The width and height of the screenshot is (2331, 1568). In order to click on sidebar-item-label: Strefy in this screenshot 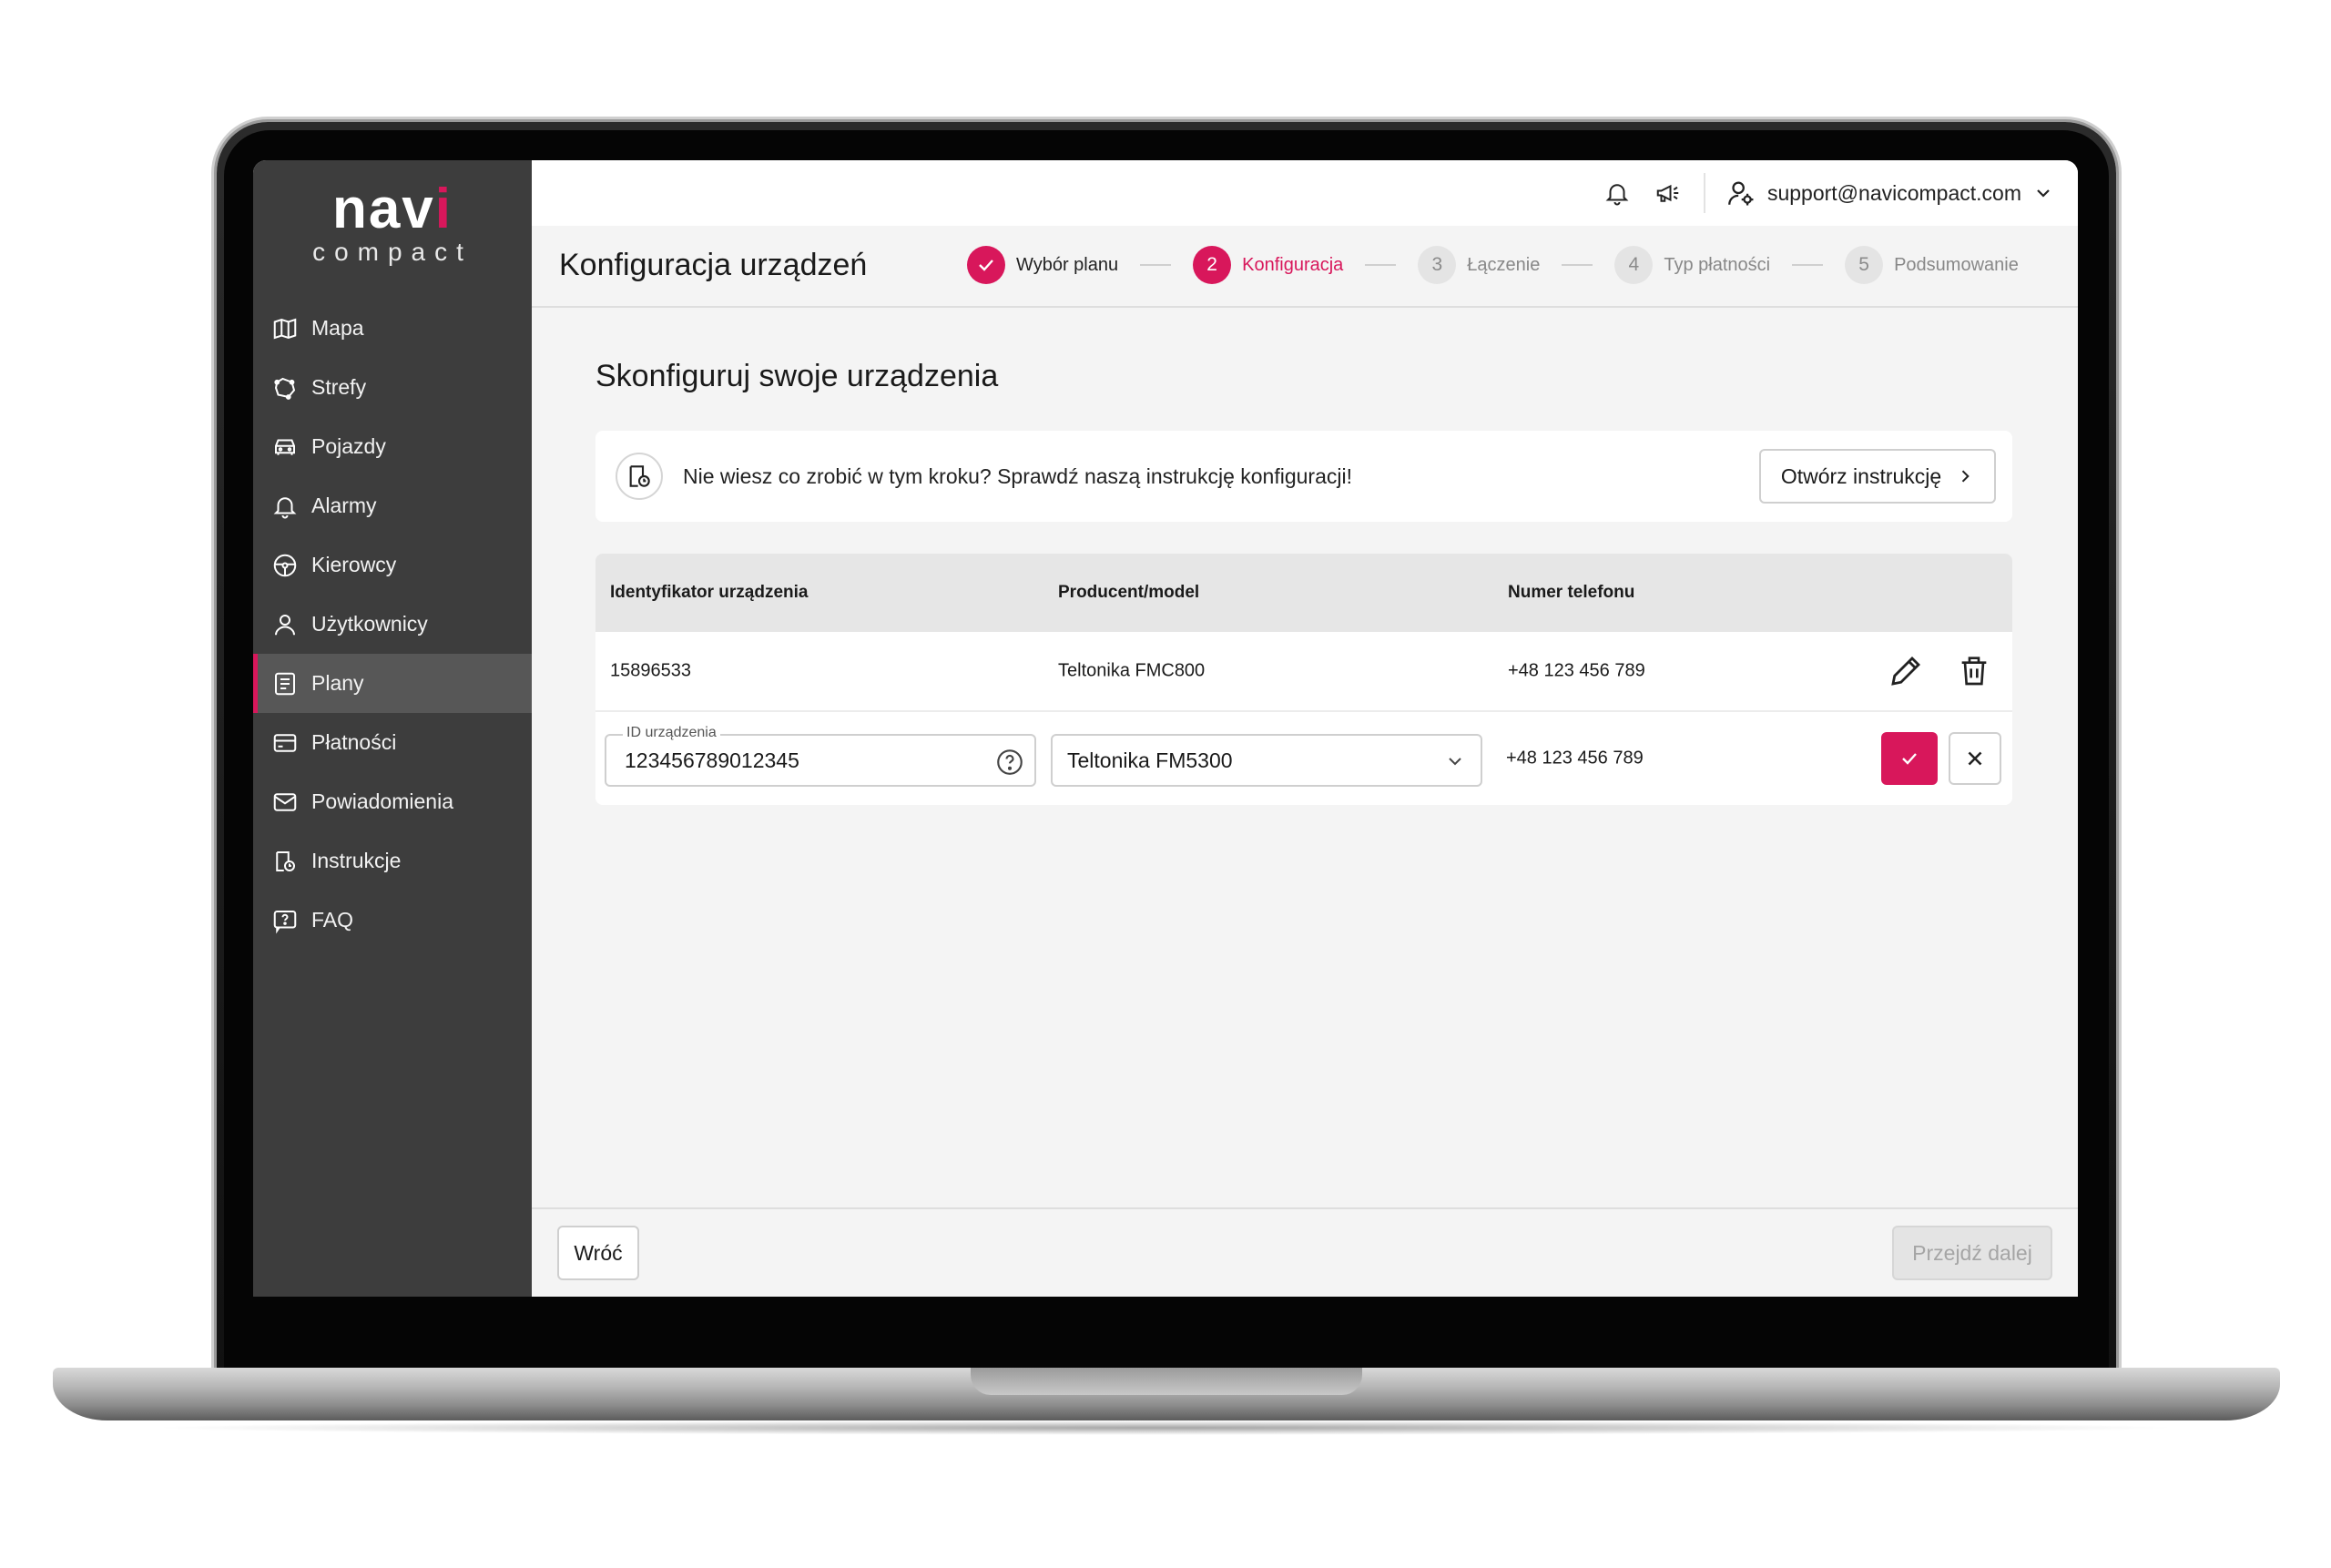, I will do `click(339, 387)`.